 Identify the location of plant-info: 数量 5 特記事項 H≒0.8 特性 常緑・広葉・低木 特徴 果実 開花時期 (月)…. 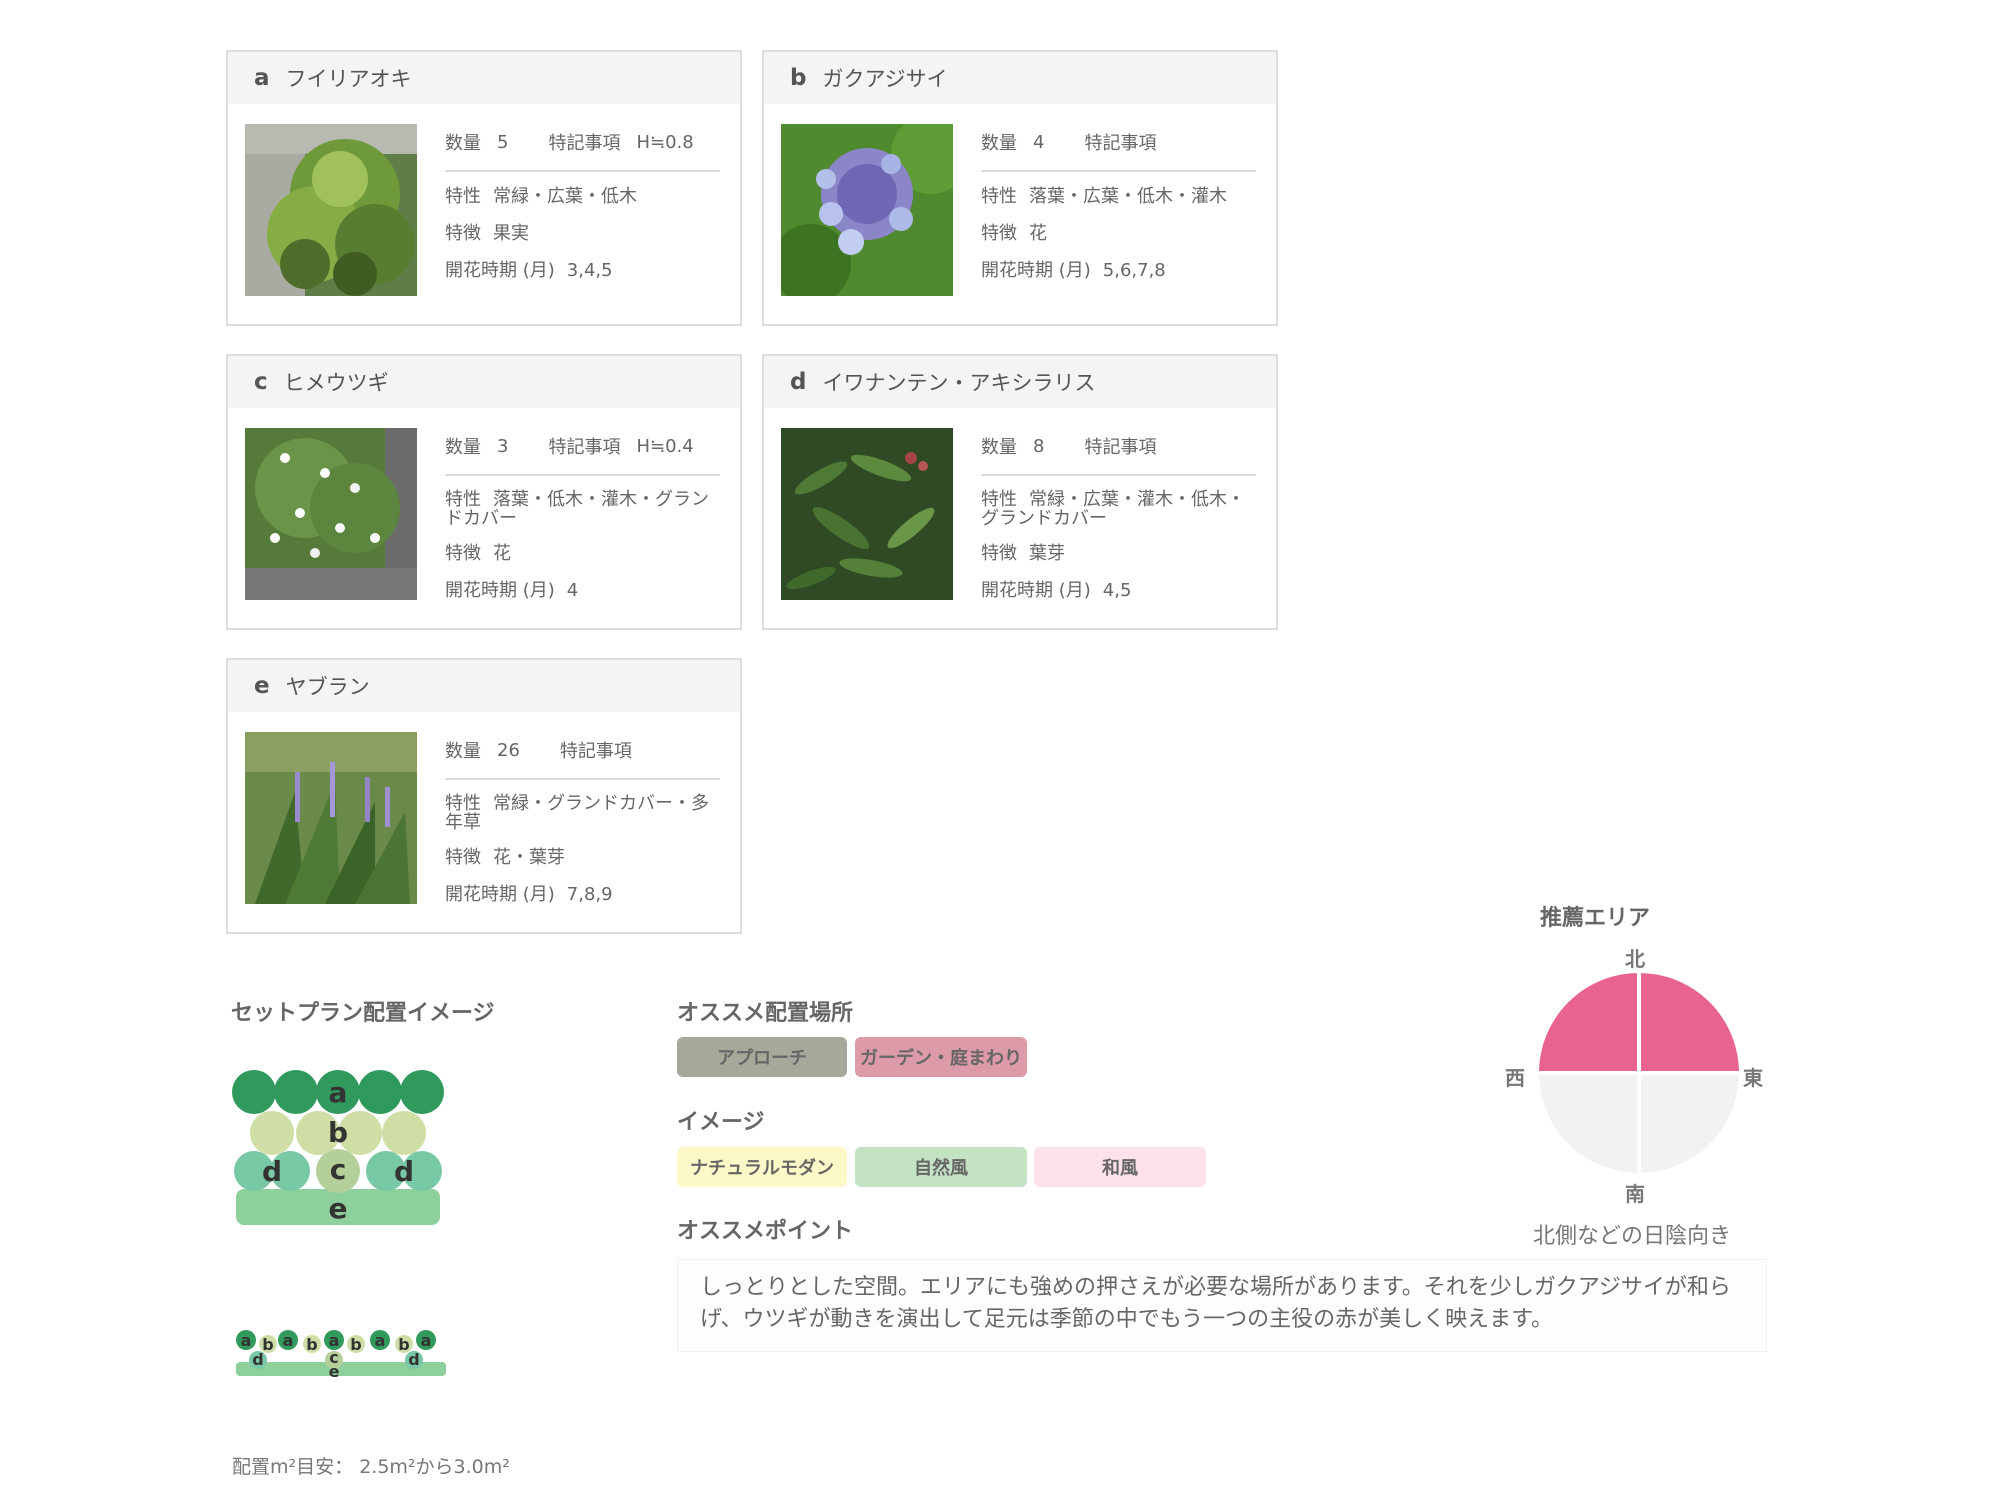
(582, 210).